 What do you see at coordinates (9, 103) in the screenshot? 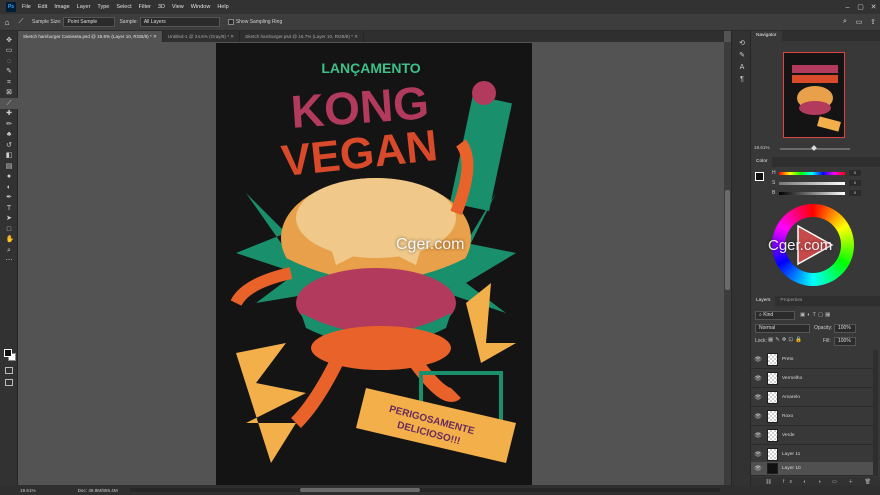
I see `eyedropper-tool: ⟋` at bounding box center [9, 103].